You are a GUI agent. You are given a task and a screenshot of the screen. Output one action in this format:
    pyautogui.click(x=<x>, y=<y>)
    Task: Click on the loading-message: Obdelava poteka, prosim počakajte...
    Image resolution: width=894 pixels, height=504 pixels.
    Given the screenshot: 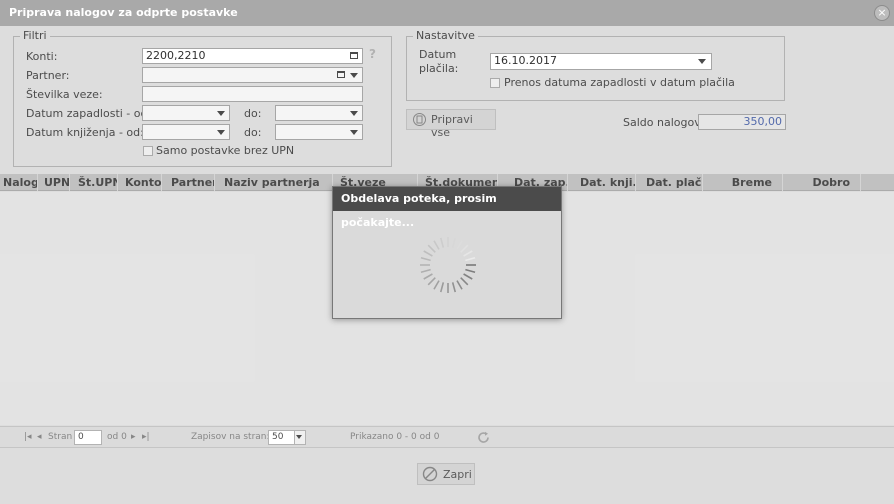 What is the action you would take?
    pyautogui.click(x=447, y=208)
    